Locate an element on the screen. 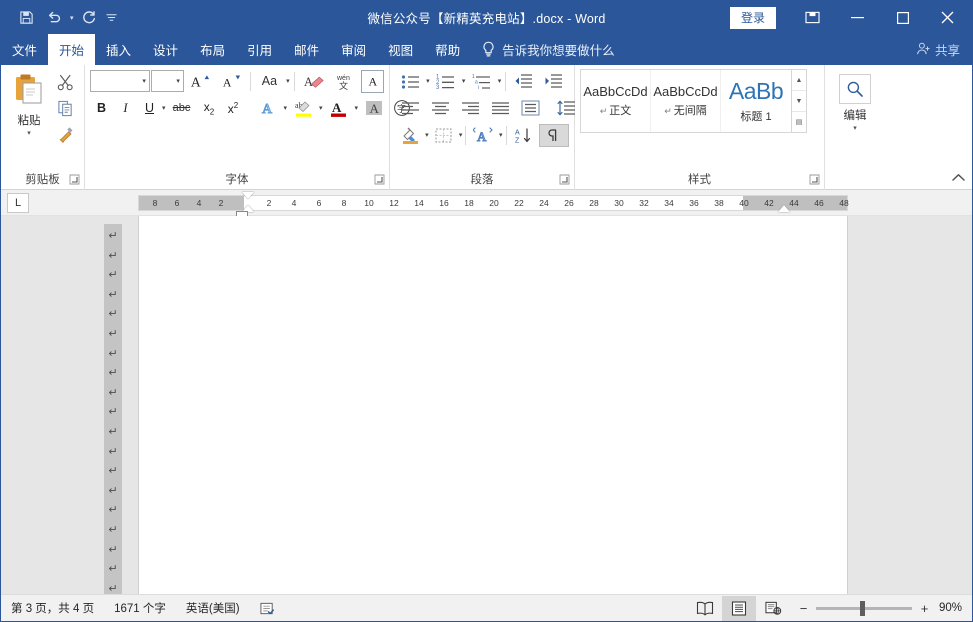 This screenshot has width=973, height=622. align-right-button is located at coordinates (470, 108).